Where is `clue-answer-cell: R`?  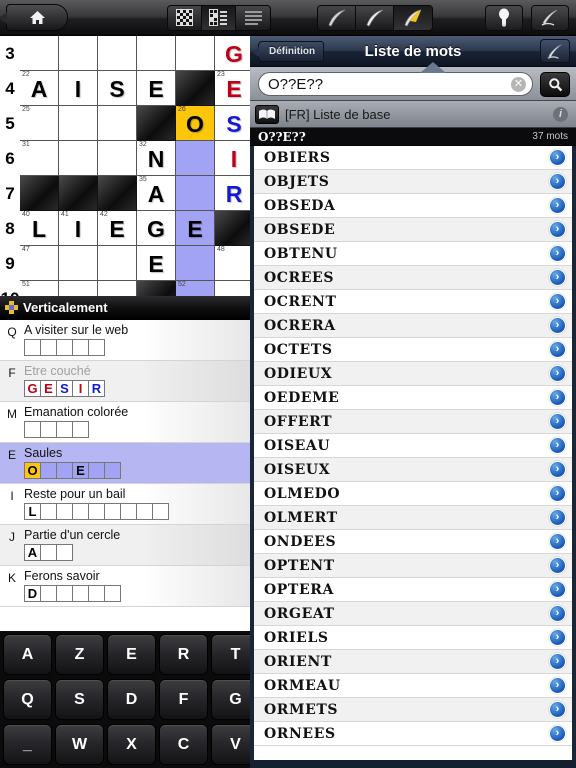 clue-answer-cell: R is located at coordinates (96, 388).